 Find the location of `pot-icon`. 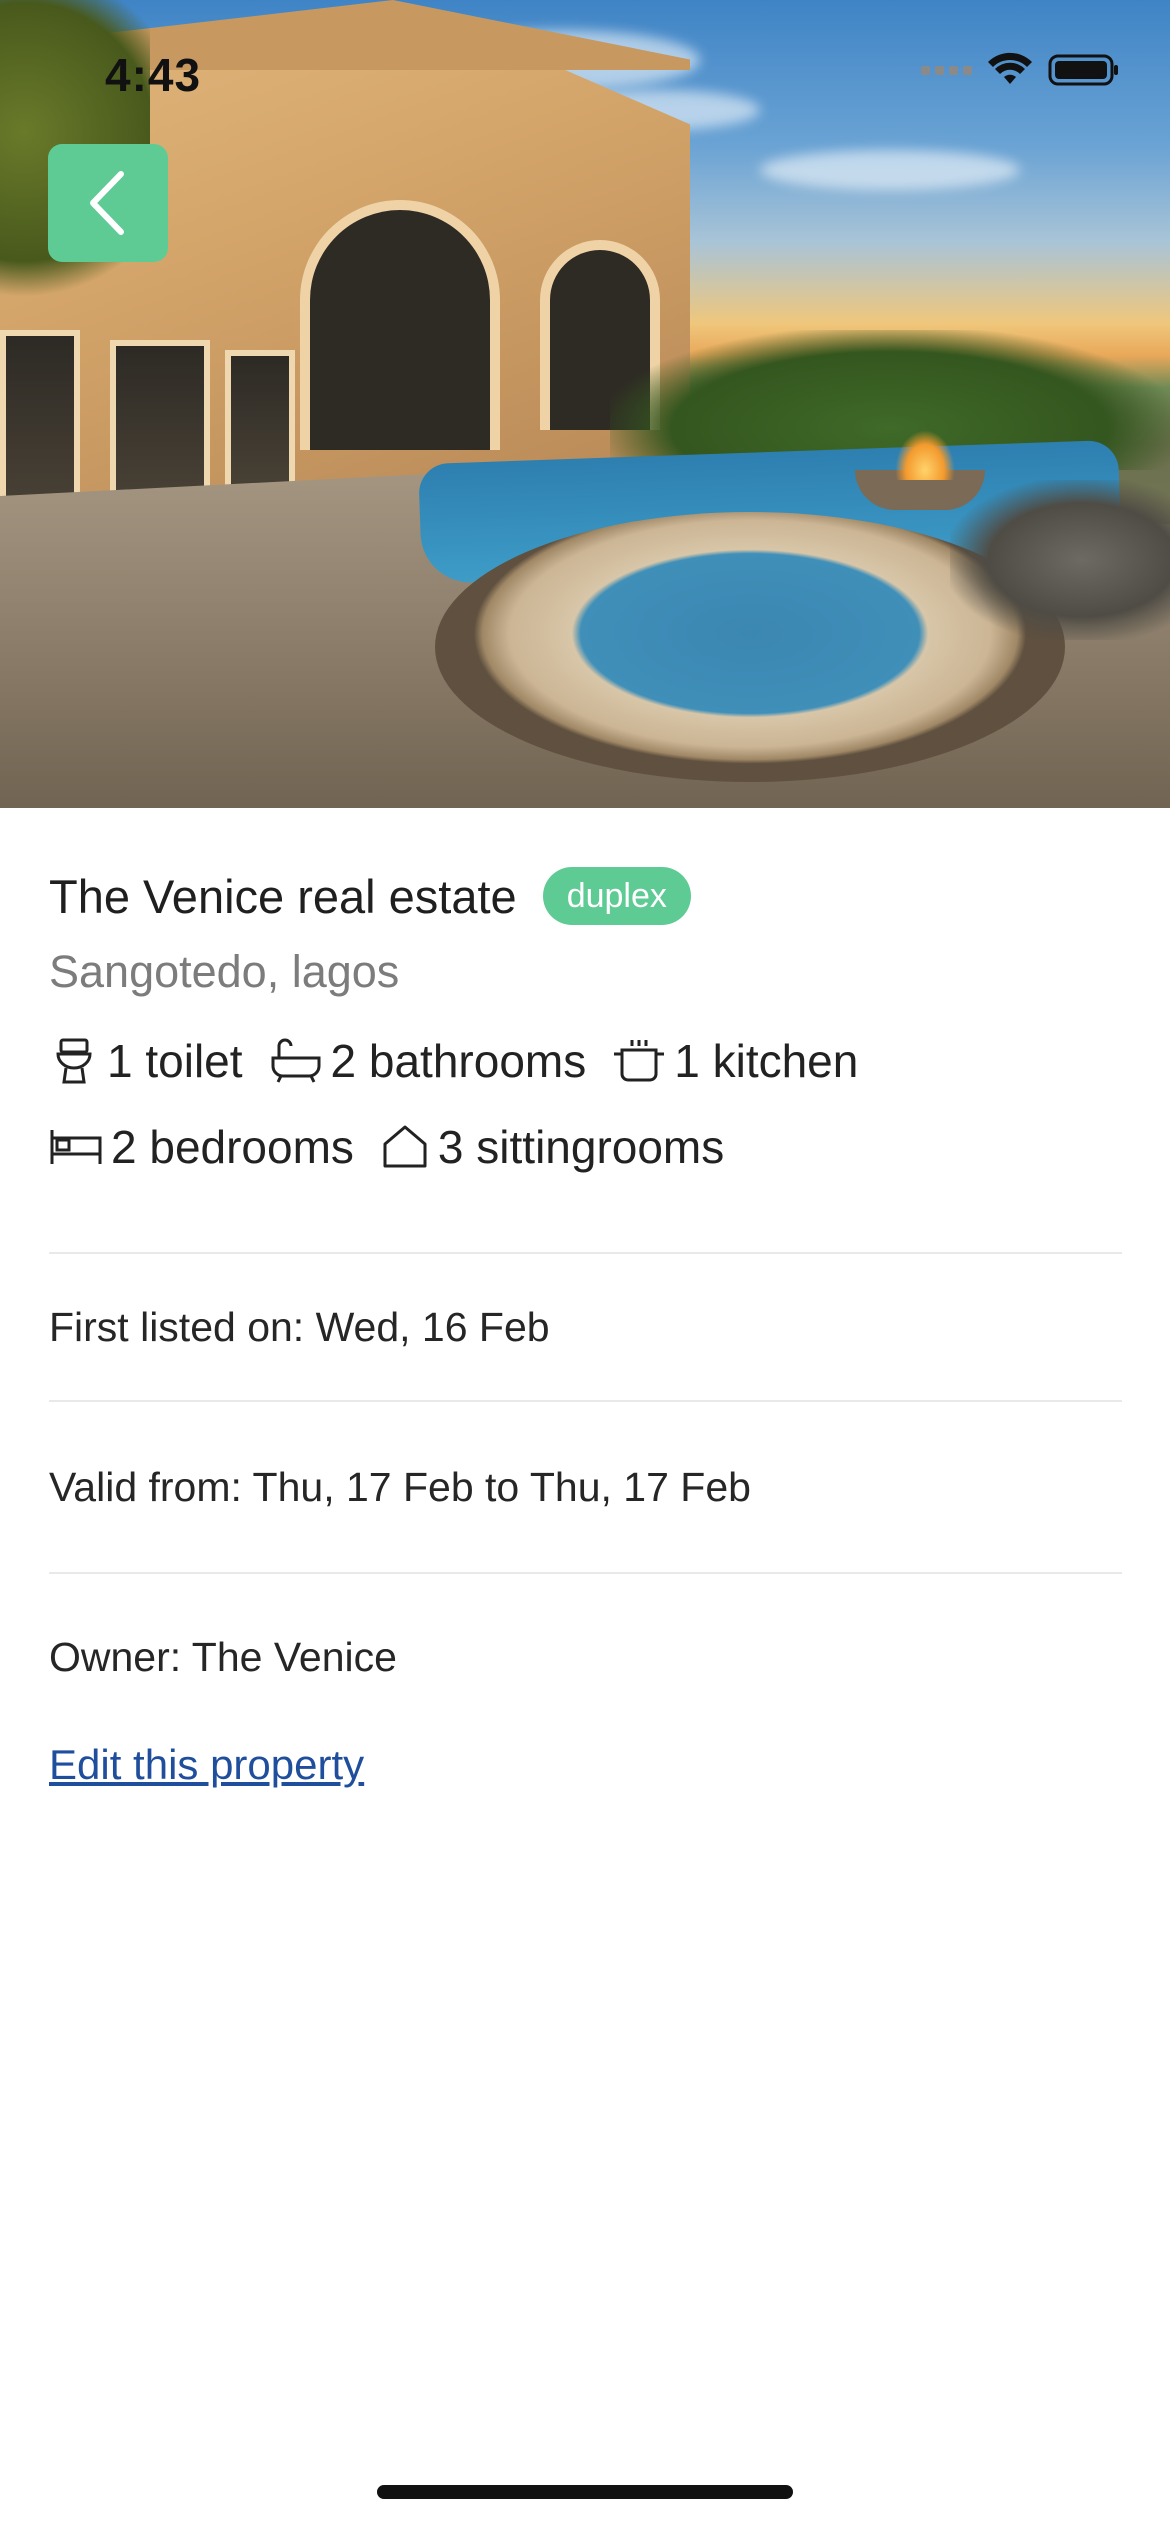

pot-icon is located at coordinates (639, 1061).